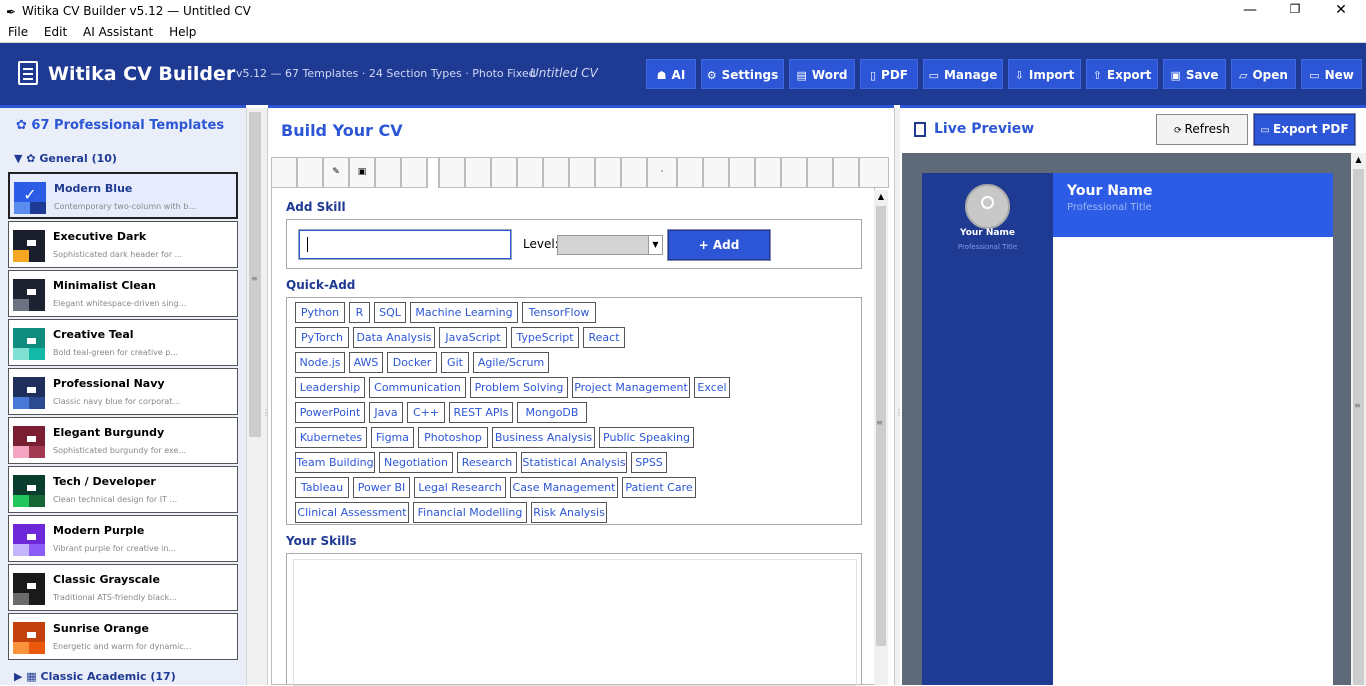 This screenshot has width=1366, height=686. Describe the element at coordinates (322, 337) in the screenshot. I see `quick-add-chip: PyTorch` at that location.